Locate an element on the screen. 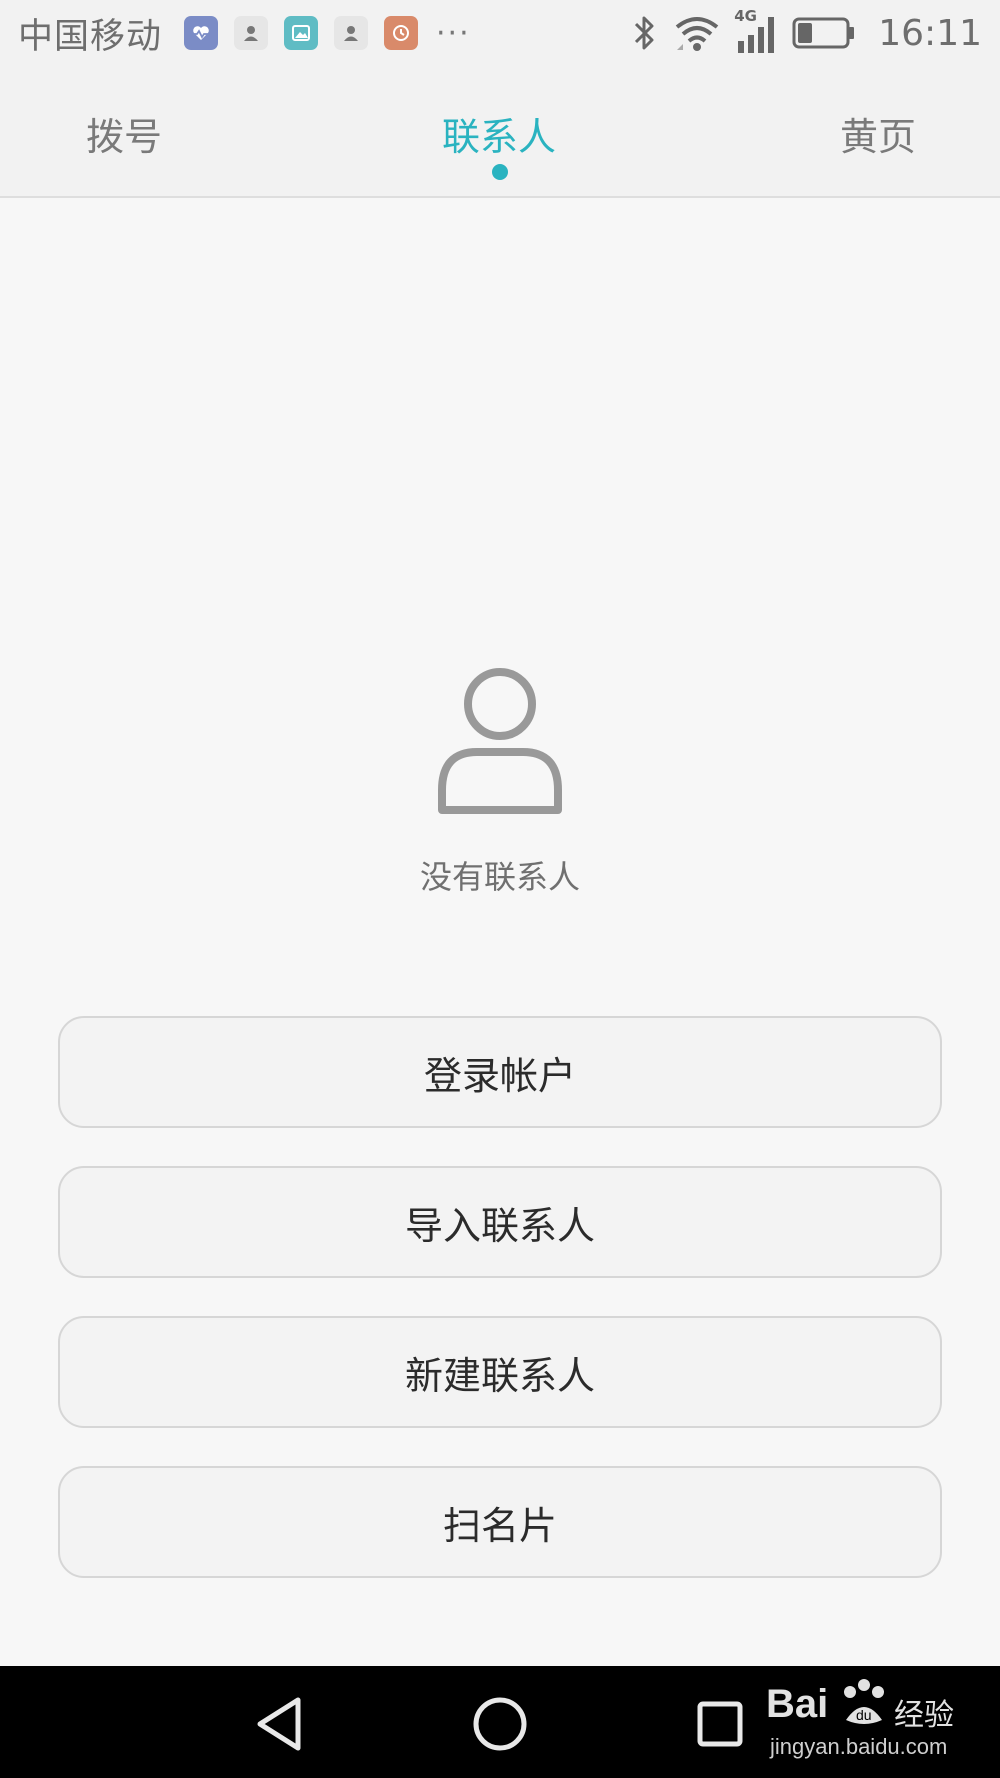  recents-icon is located at coordinates (720, 1724).